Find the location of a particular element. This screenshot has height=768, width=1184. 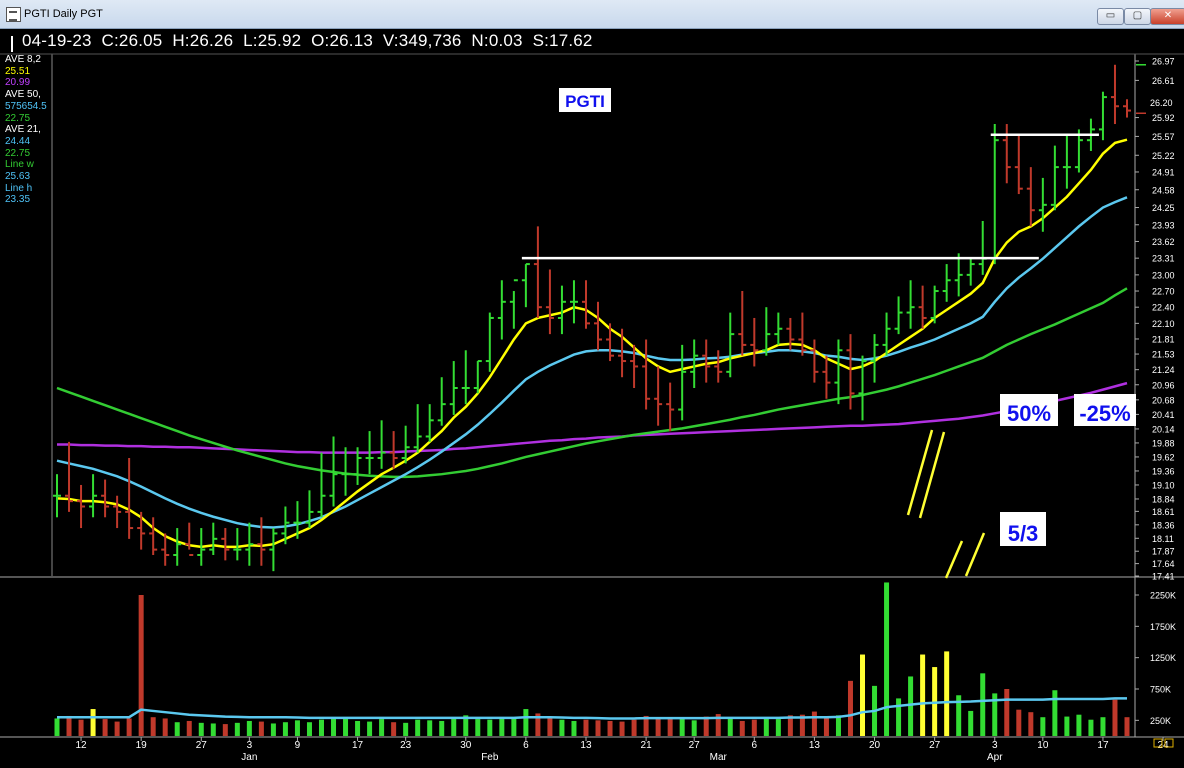

price-tick-label: 20.41 is located at coordinates (1163, 415).